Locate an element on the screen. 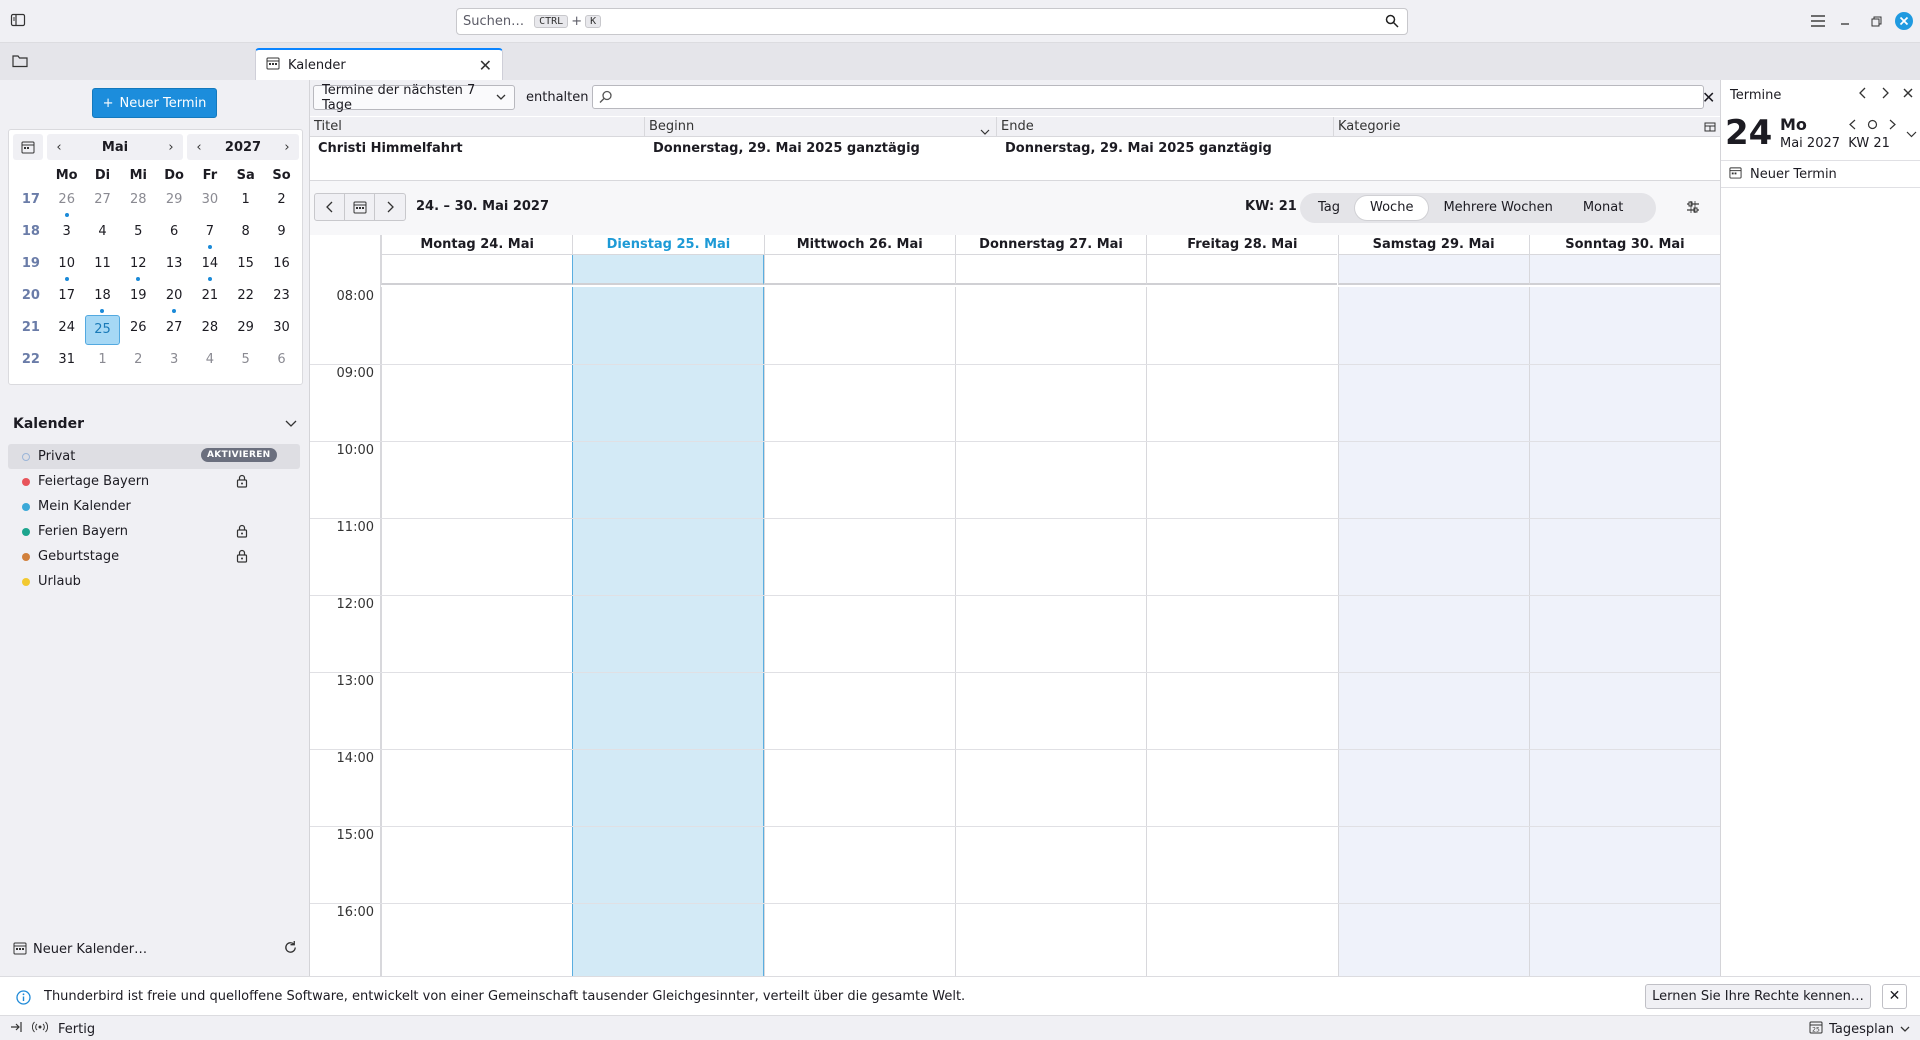 This screenshot has width=1920, height=1040. maximize-icon is located at coordinates (1876, 21).